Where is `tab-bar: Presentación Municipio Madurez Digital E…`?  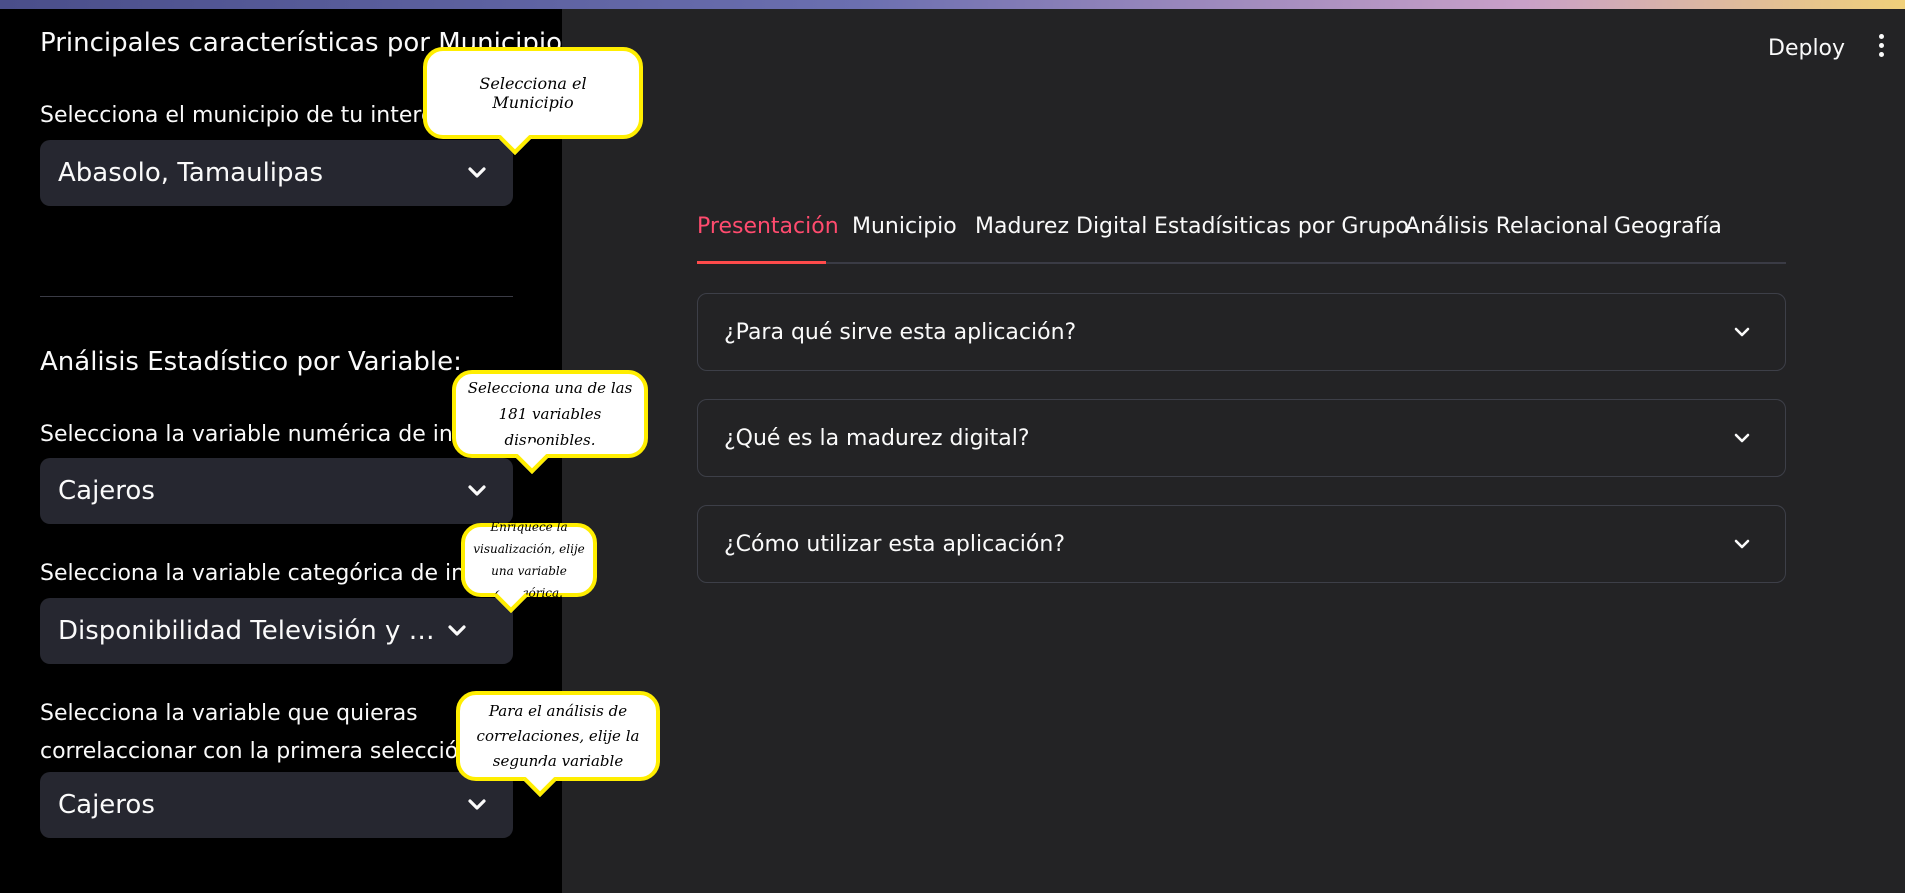
tab-bar: Presentación Municipio Madurez Digital E… is located at coordinates (1241, 236).